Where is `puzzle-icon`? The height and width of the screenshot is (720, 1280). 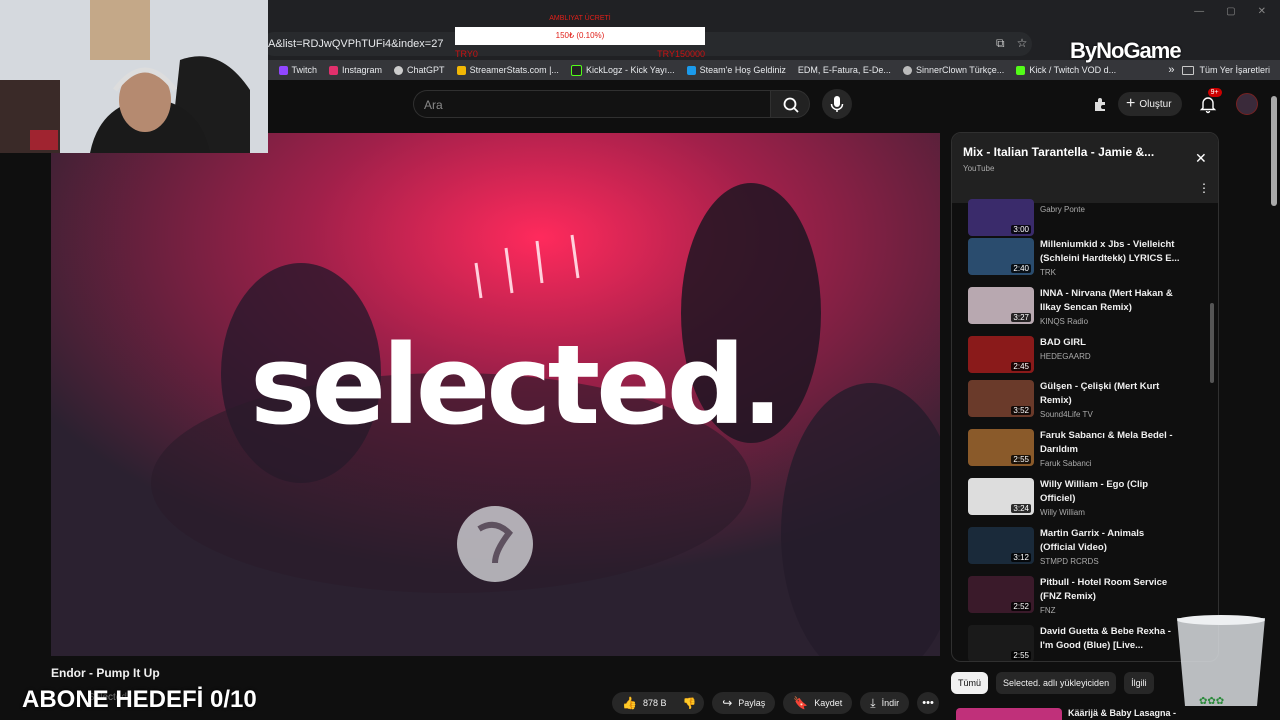 puzzle-icon is located at coordinates (1100, 104).